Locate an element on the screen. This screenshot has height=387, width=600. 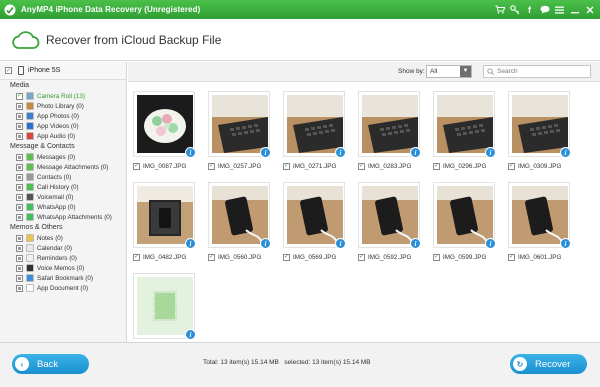
sidebar-item: App Photos (0) is located at coordinates (63, 116).